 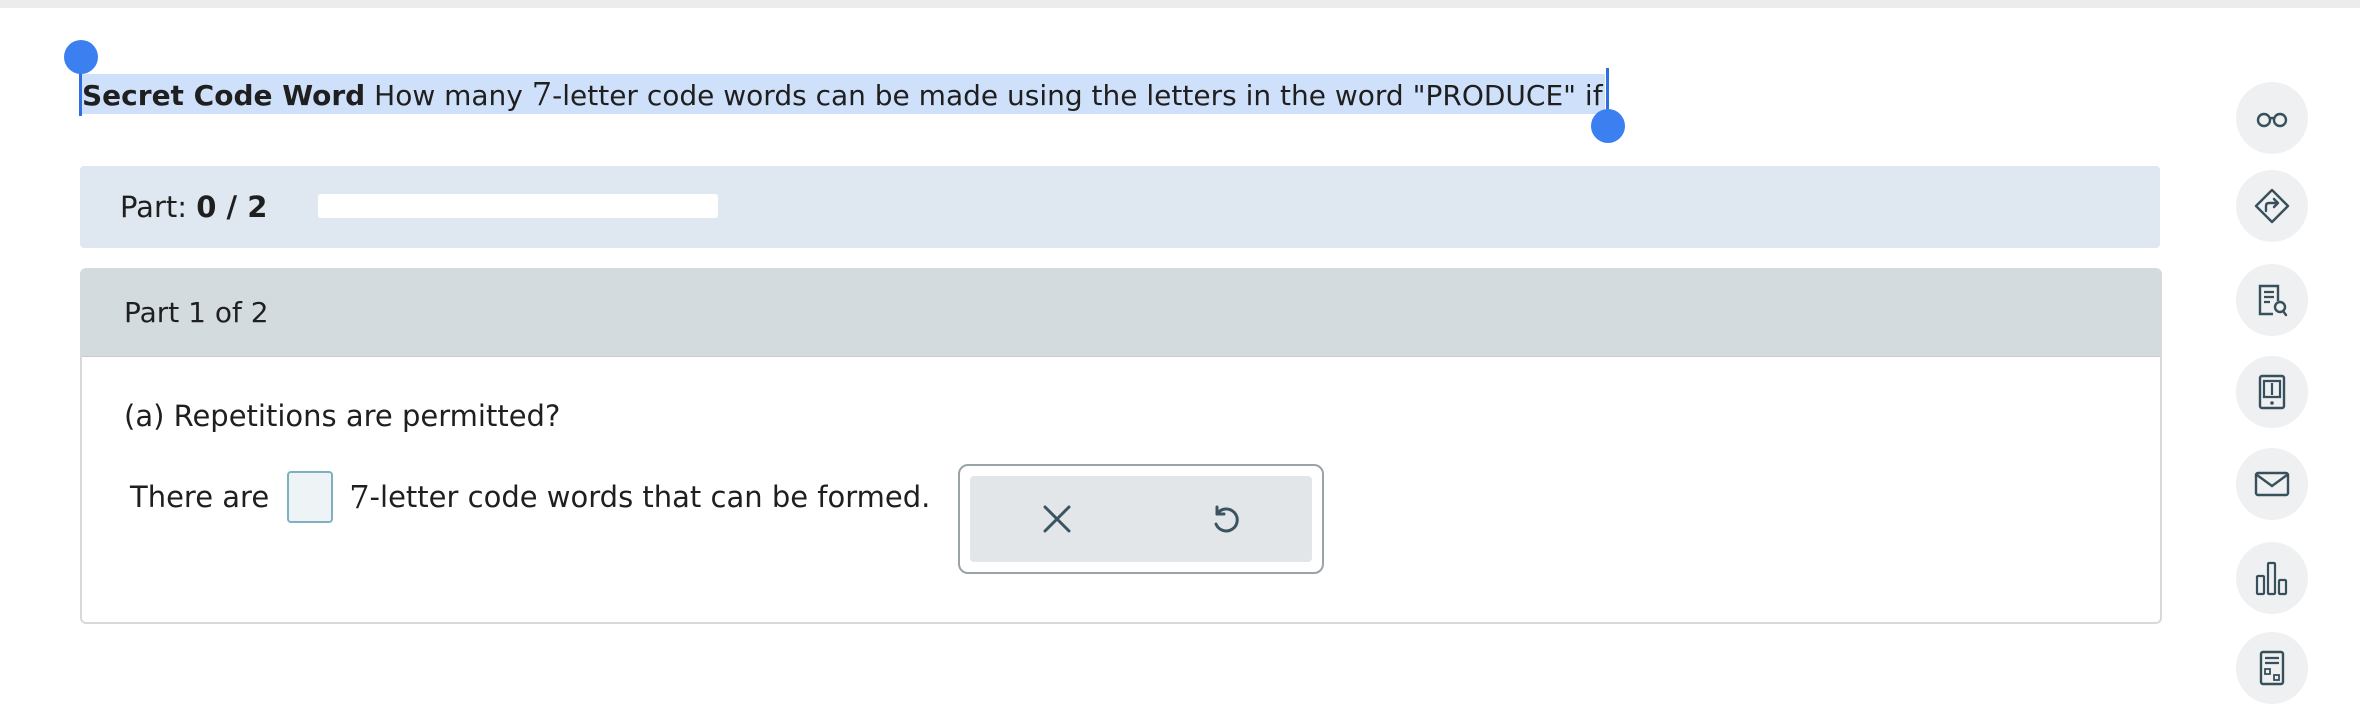 I want to click on toolbar-directions-button, so click(x=2272, y=206).